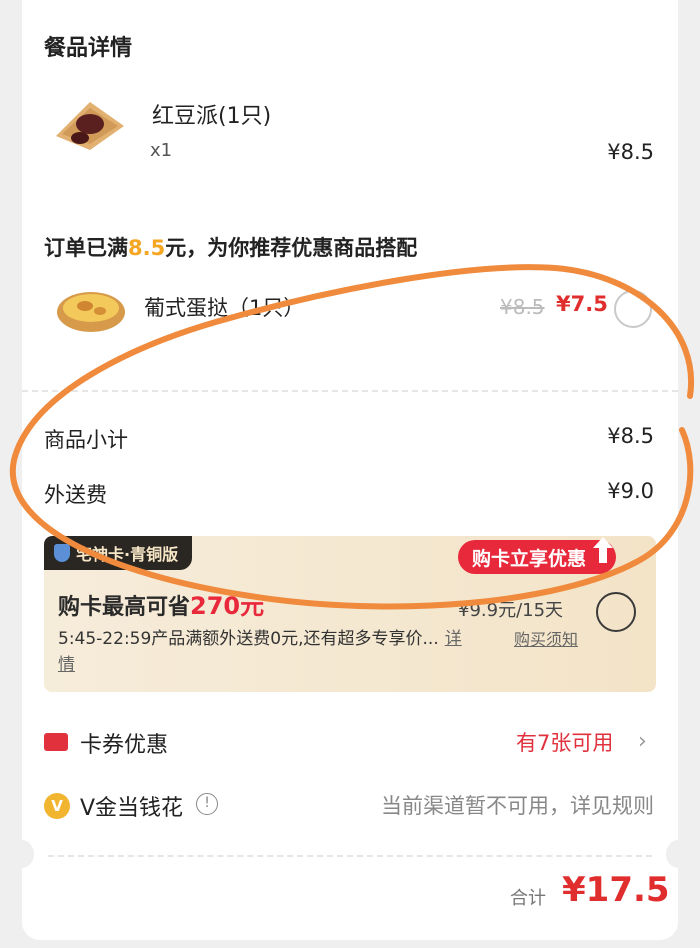  I want to click on promo-select-radio, so click(616, 612).